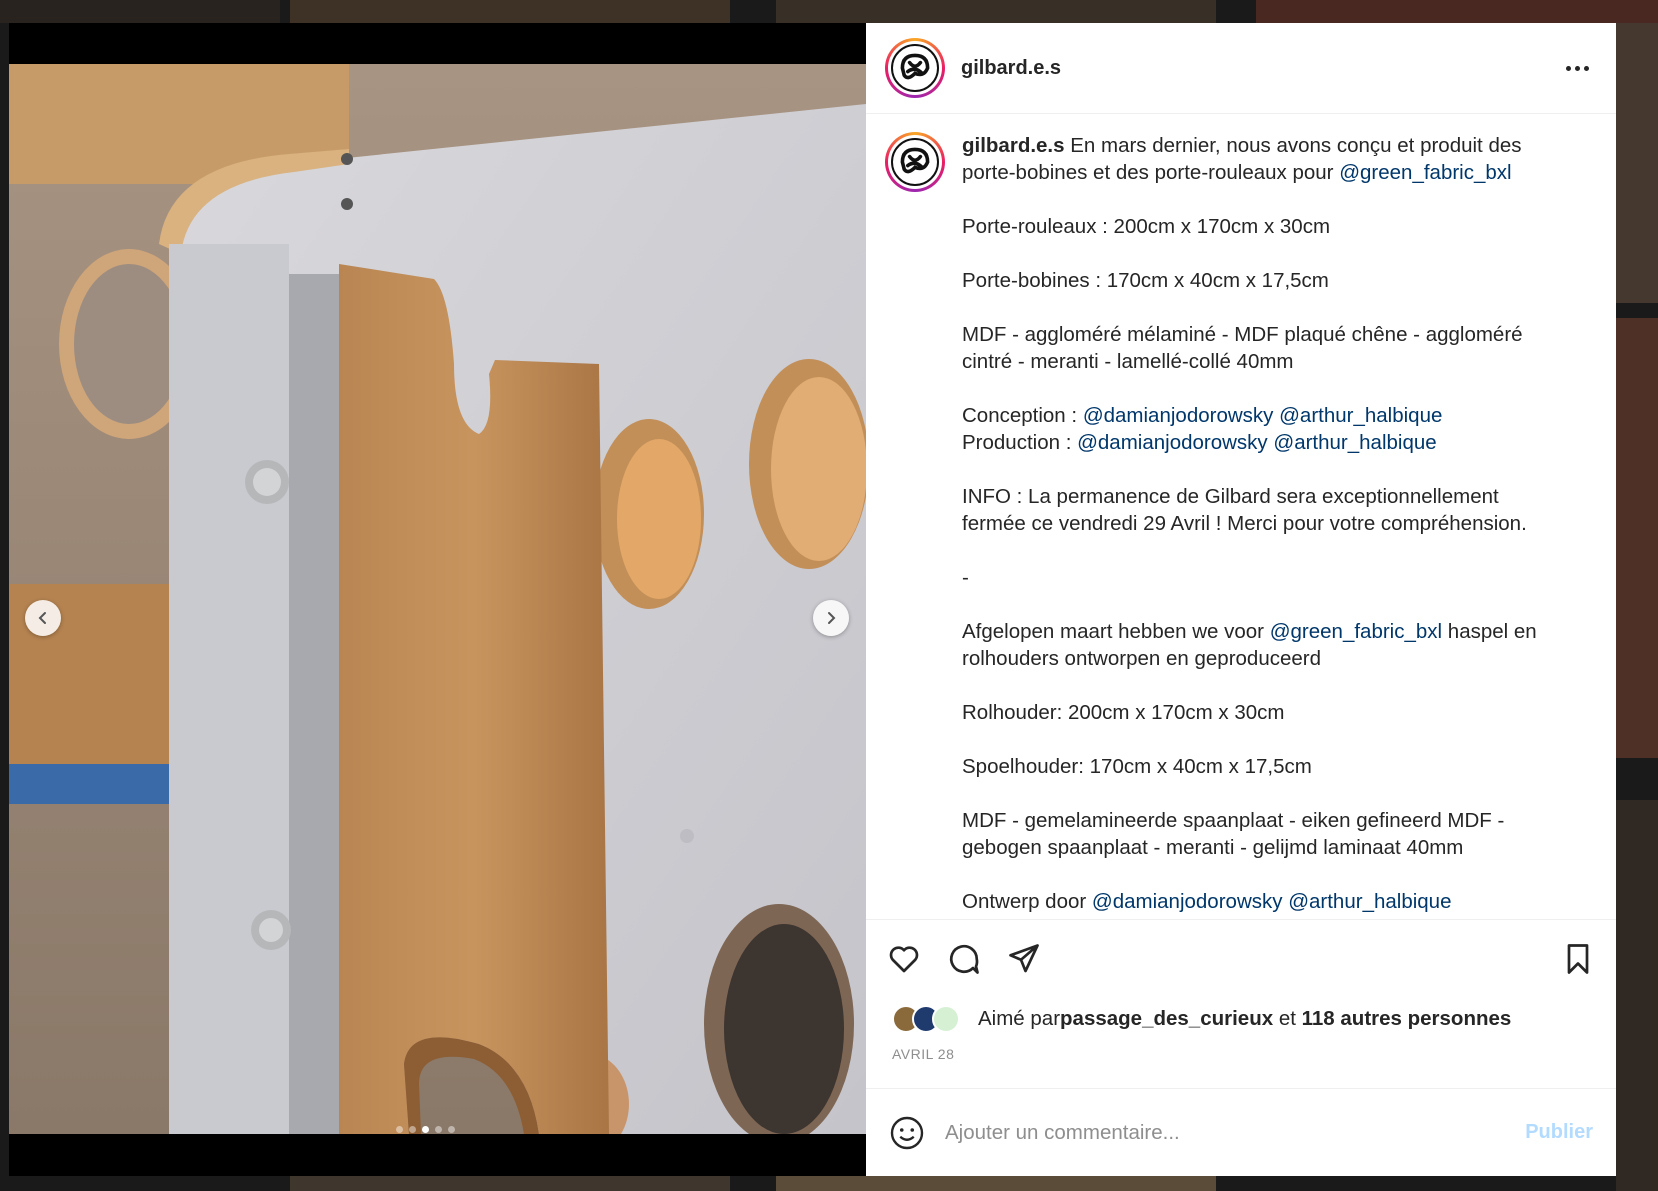 The height and width of the screenshot is (1191, 1658). I want to click on author-avatar, so click(915, 68).